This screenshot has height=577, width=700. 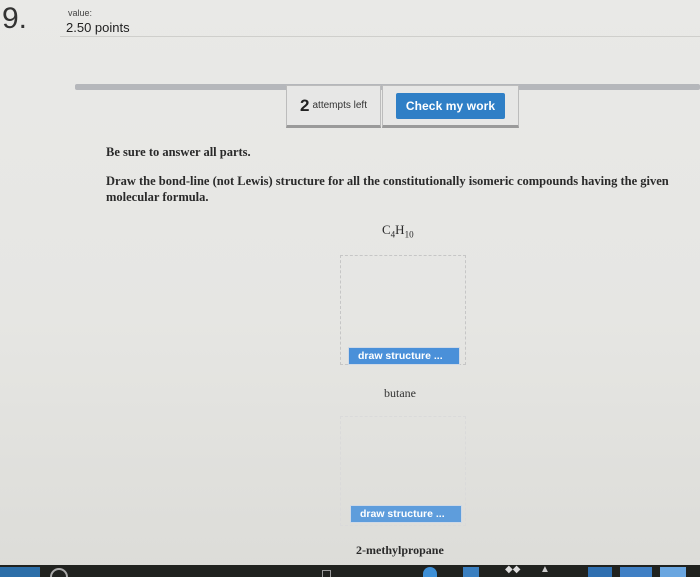 I want to click on value-points: 2.50 points, so click(x=98, y=27).